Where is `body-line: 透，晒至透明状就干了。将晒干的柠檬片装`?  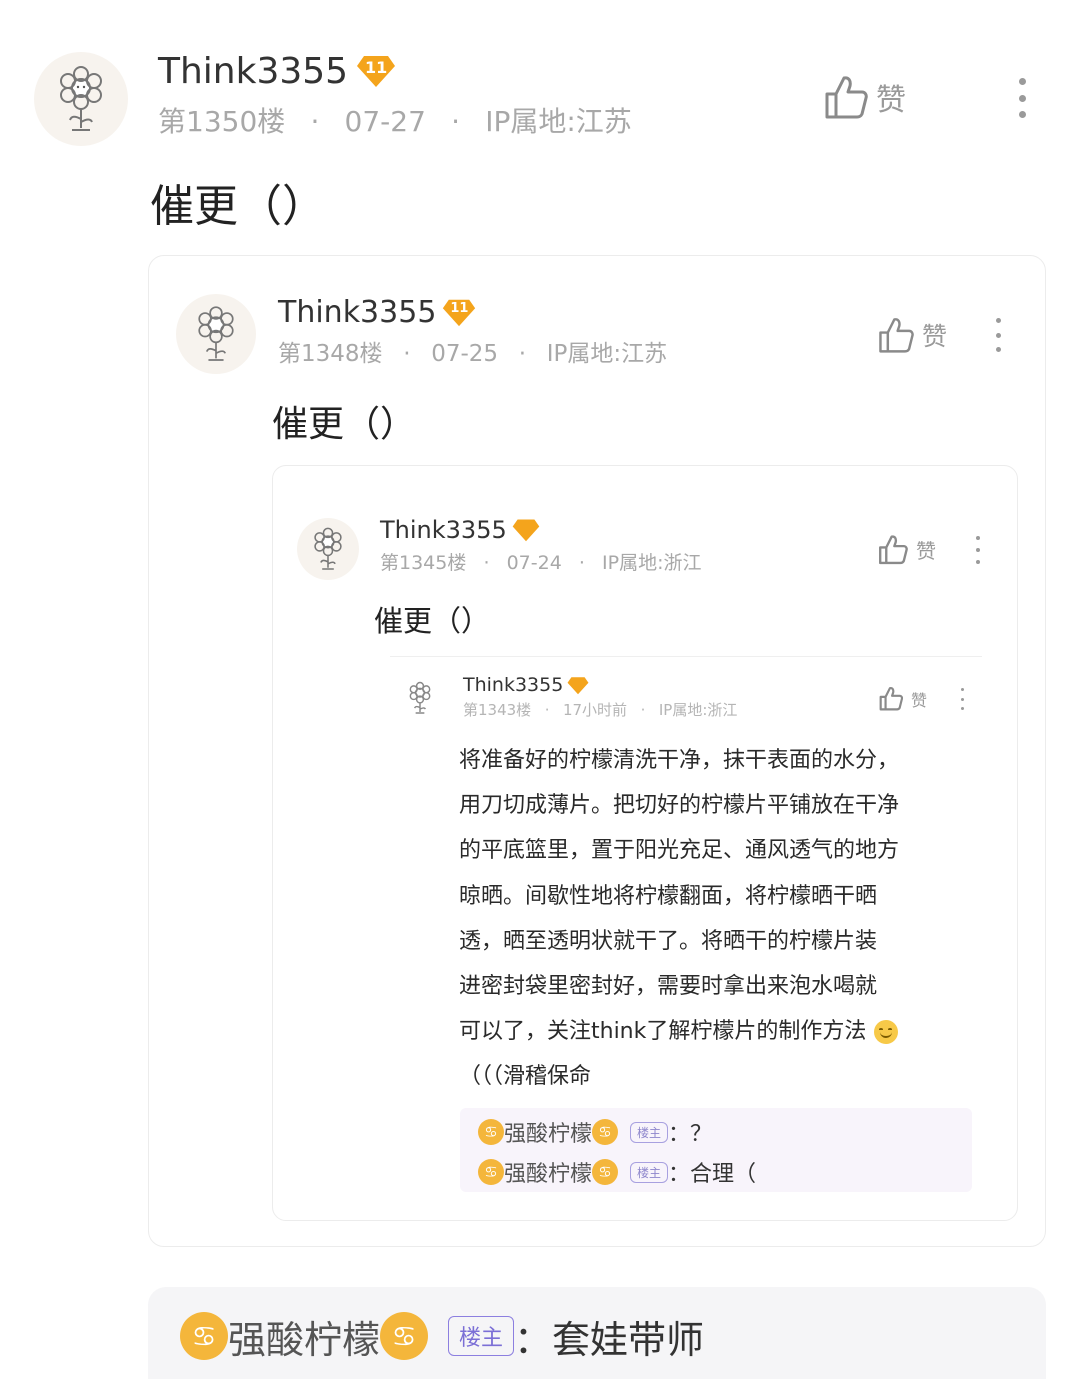
body-line: 透，晒至透明状就干了。将晒干的柠檬片装 is located at coordinates (668, 941).